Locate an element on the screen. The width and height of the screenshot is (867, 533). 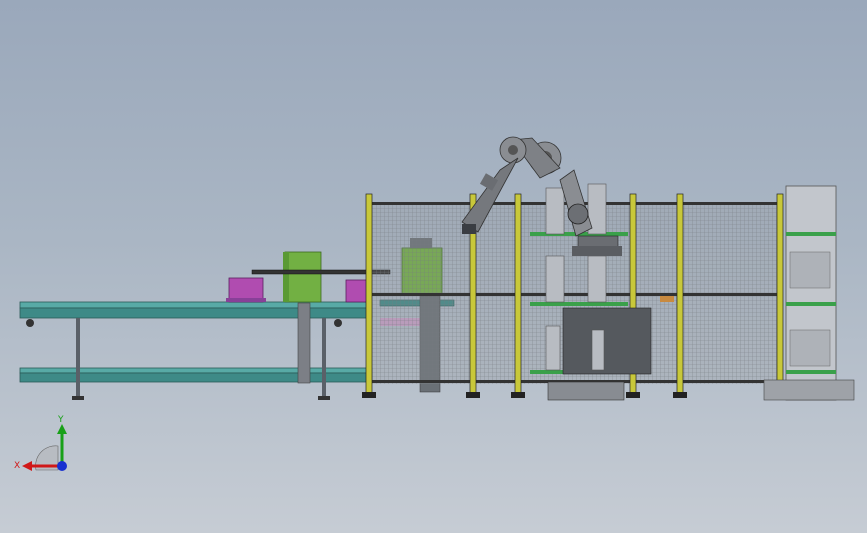
x-axis-label: X is located at coordinates (17, 466).